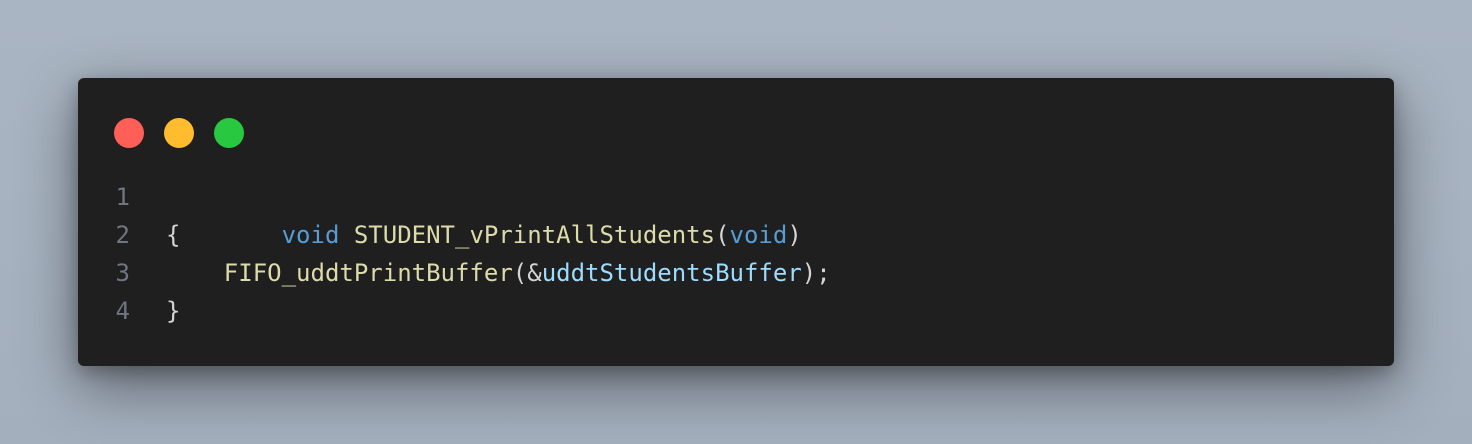 The image size is (1472, 444). What do you see at coordinates (368, 273) in the screenshot?
I see `code-token: FIFO_uddtPrintBuffer` at bounding box center [368, 273].